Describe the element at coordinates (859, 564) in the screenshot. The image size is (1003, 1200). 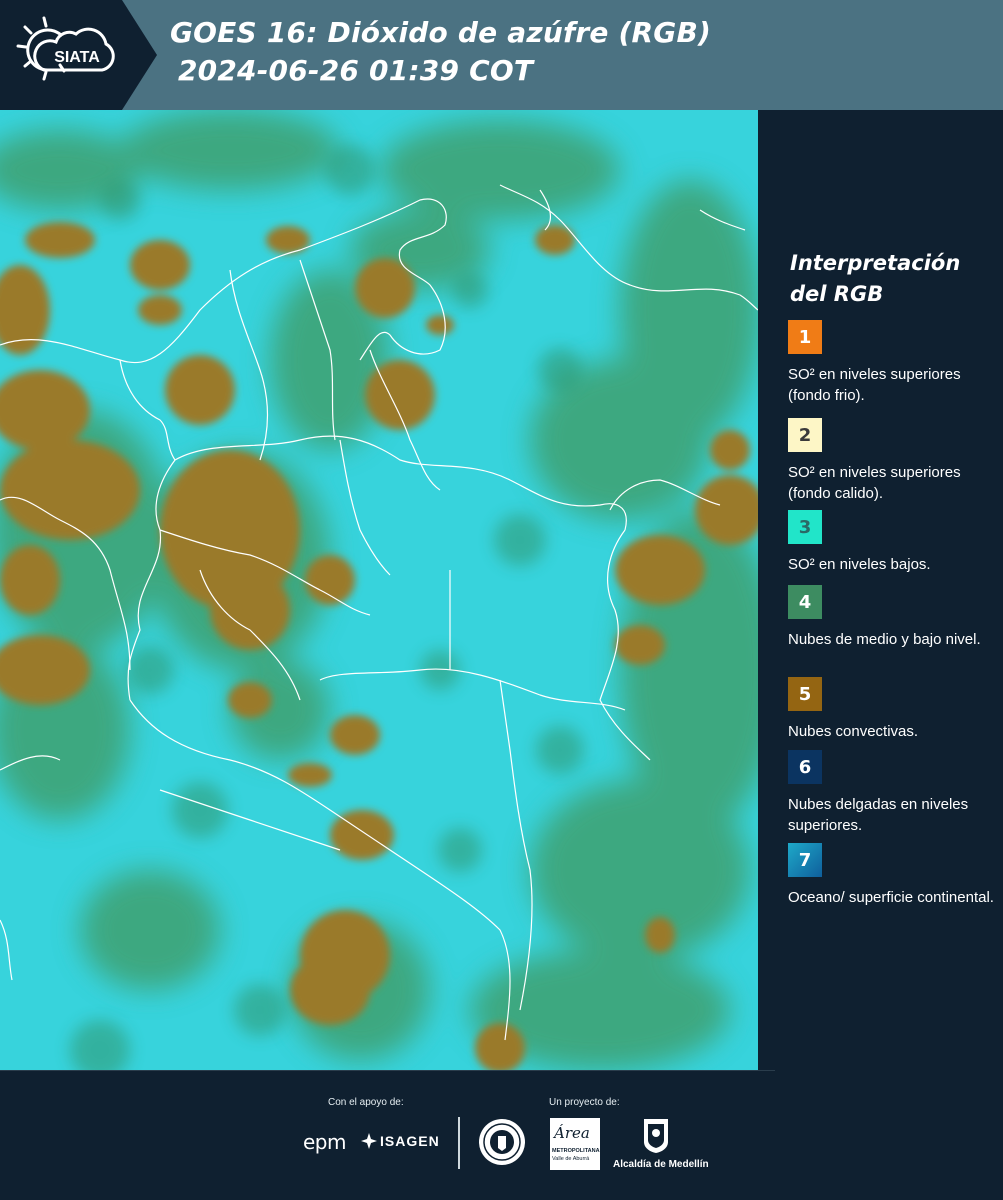
I see `legend-label-3: SO² en niveles bajos.` at that location.